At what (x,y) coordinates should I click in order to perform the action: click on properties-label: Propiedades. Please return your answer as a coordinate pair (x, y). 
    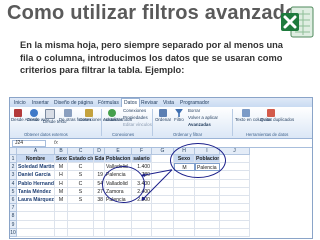
    Looking at the image, I should click on (135, 117).